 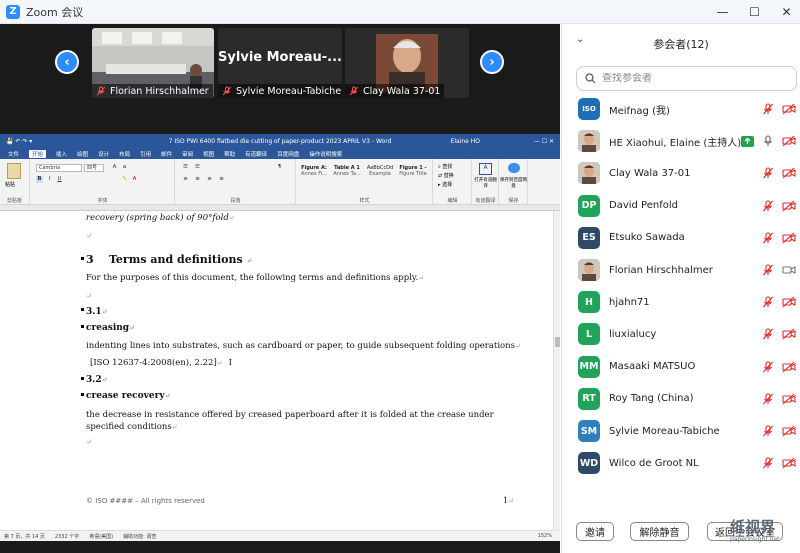 What do you see at coordinates (82, 154) in the screenshot?
I see `word-tab: 绘图` at bounding box center [82, 154].